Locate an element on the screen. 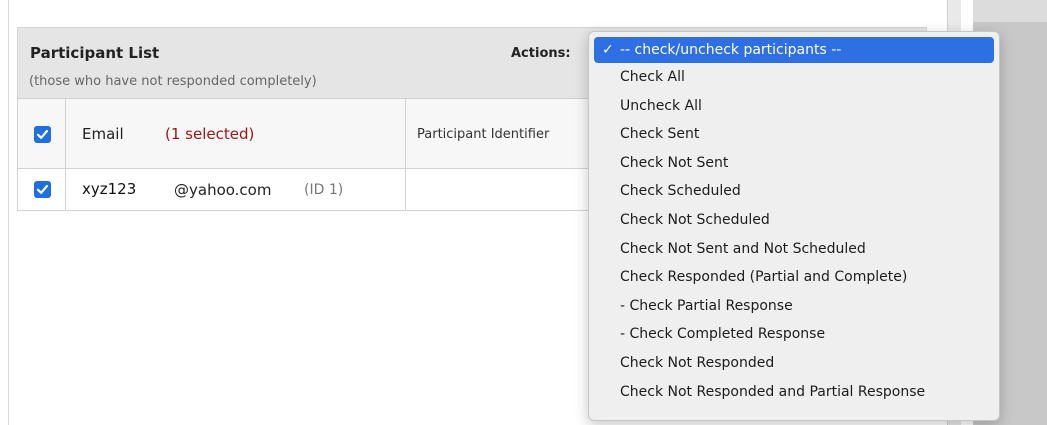 This screenshot has height=425, width=1047. row-check-cell is located at coordinates (42, 189).